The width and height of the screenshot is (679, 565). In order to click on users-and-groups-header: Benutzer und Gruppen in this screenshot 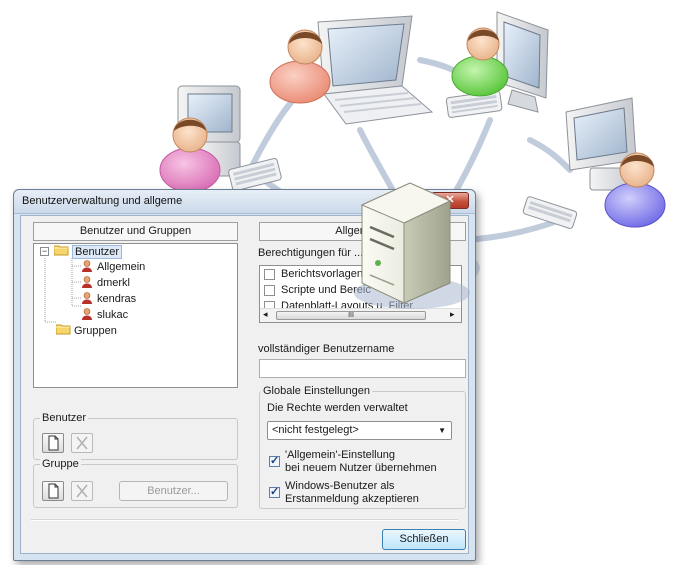, I will do `click(135, 231)`.